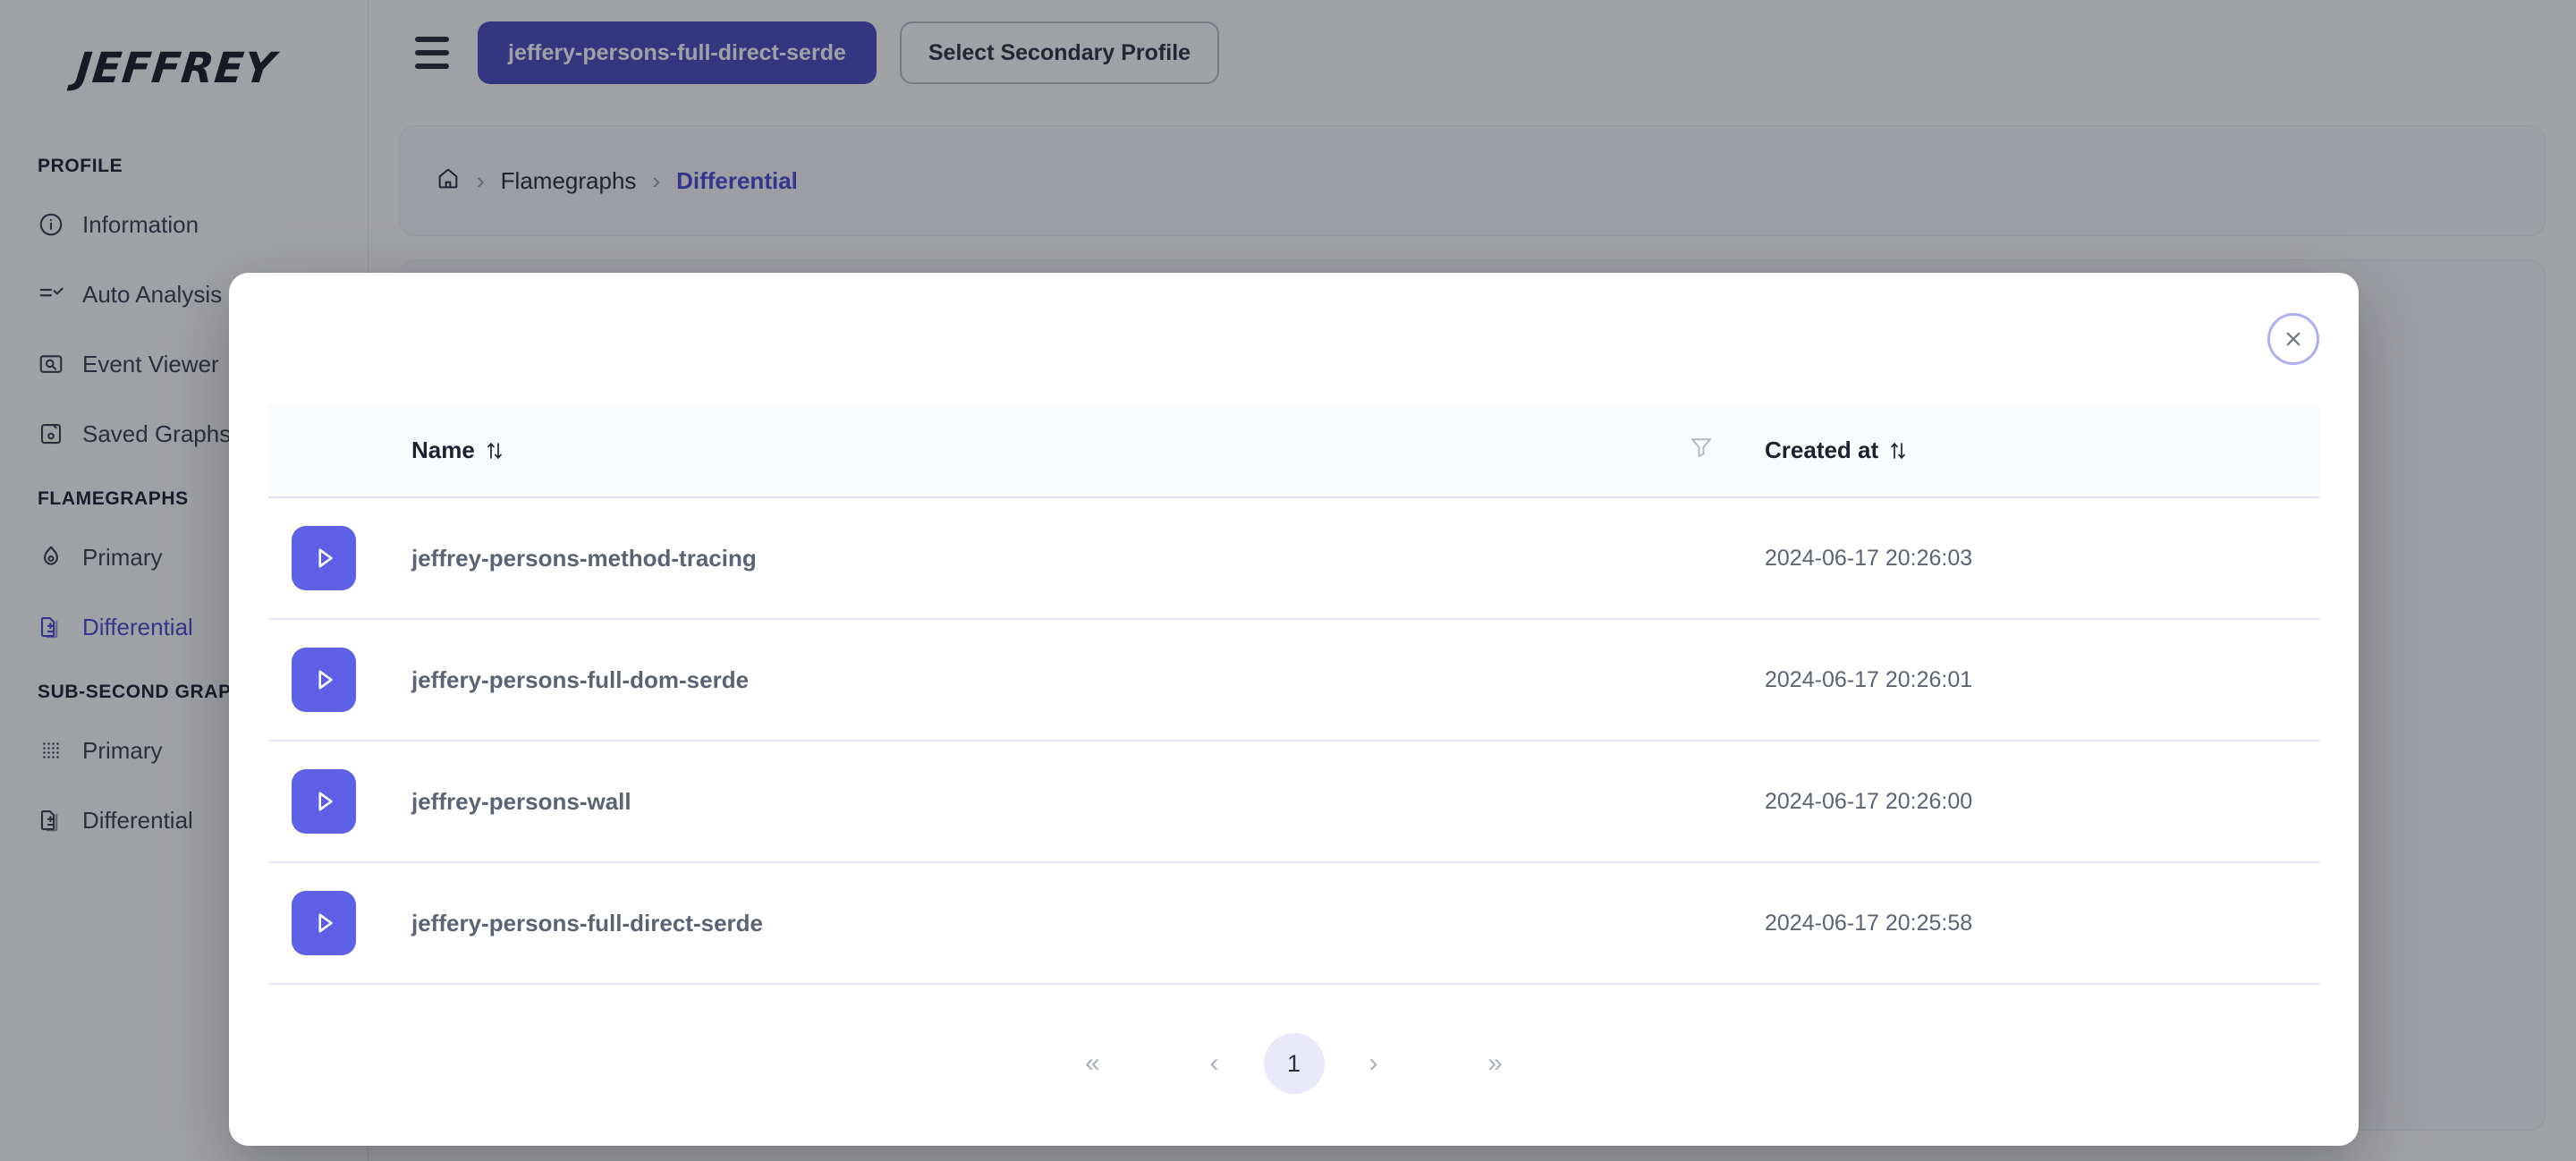  I want to click on header-action, so click(339, 451).